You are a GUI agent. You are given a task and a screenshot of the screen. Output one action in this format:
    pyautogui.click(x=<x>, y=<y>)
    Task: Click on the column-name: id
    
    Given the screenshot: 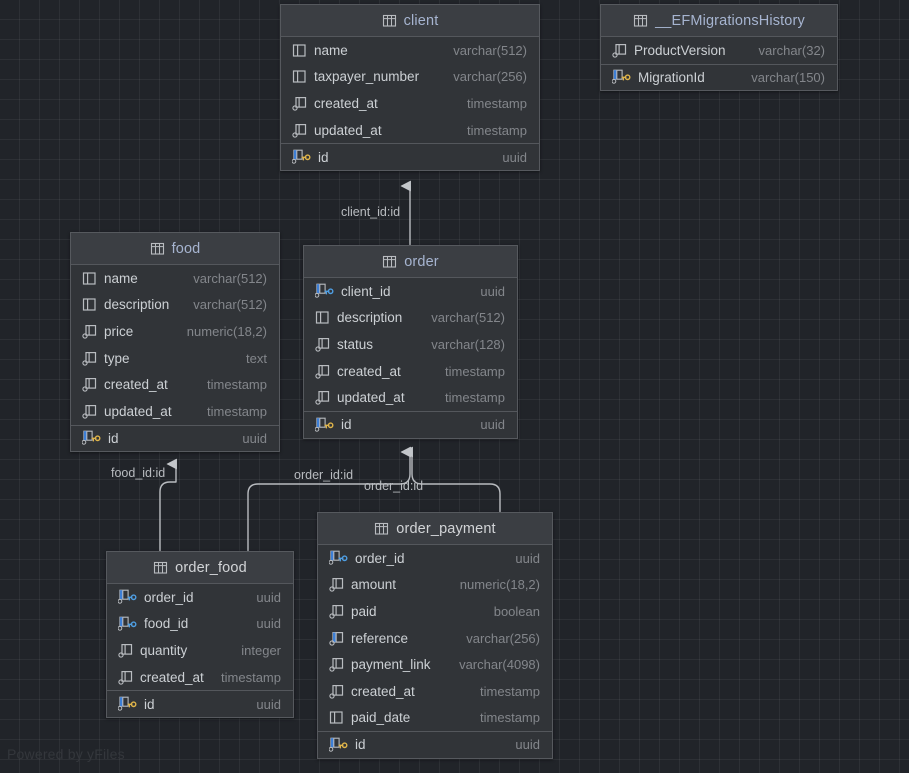 What is the action you would take?
    pyautogui.click(x=346, y=425)
    